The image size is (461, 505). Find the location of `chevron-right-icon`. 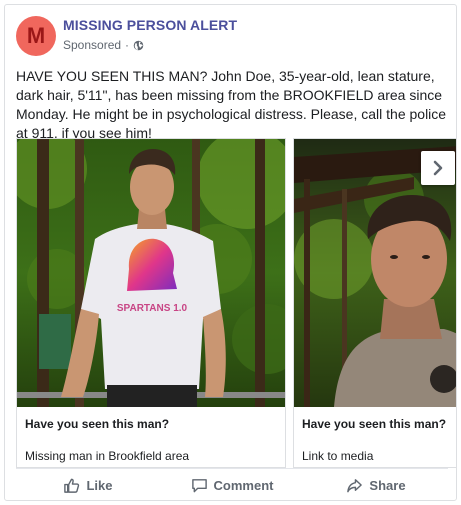

chevron-right-icon is located at coordinates (438, 168).